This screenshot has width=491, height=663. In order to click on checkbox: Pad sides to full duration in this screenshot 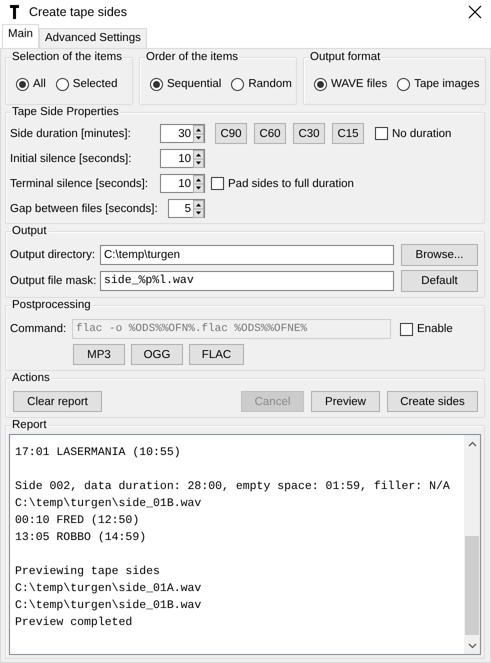, I will do `click(282, 183)`.